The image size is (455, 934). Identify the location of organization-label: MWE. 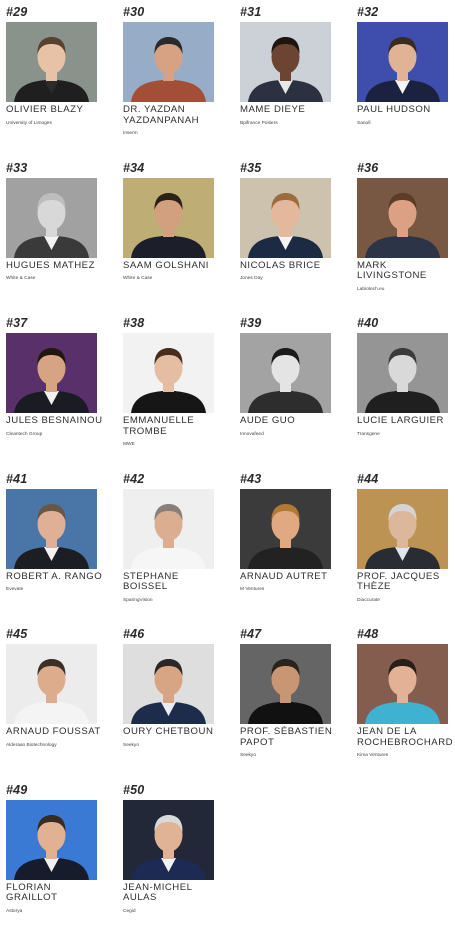
(129, 445).